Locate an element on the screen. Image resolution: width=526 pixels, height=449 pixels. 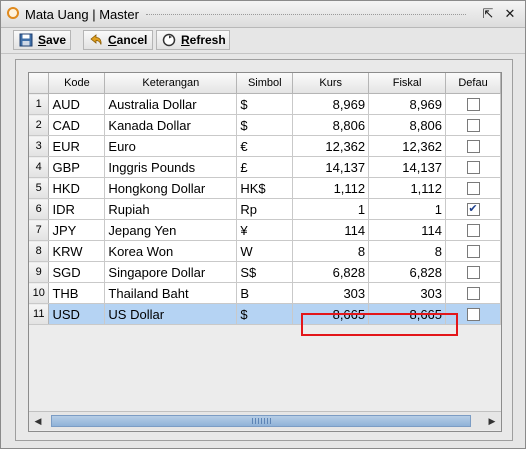
scroll-thumb is located at coordinates (261, 421).